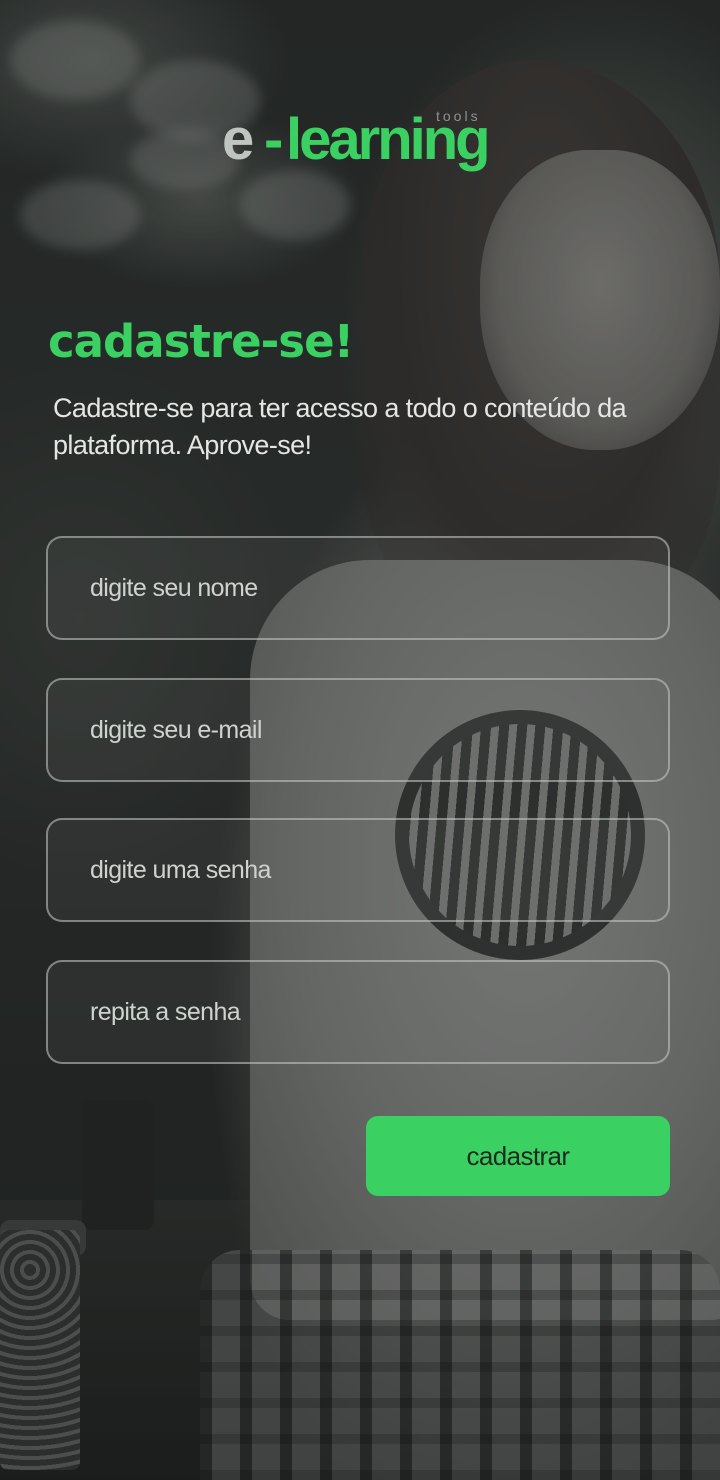  I want to click on repeat-password-field, so click(358, 1012).